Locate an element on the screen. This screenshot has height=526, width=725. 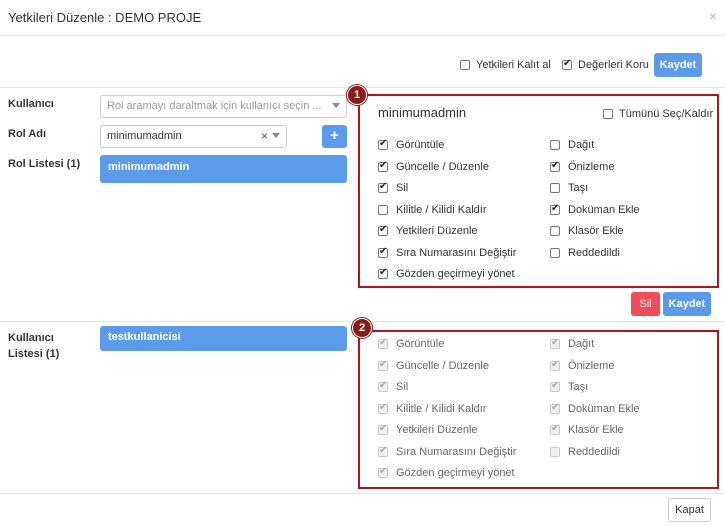
permission-option: Gözden geçirmeyi yönet is located at coordinates (446, 273).